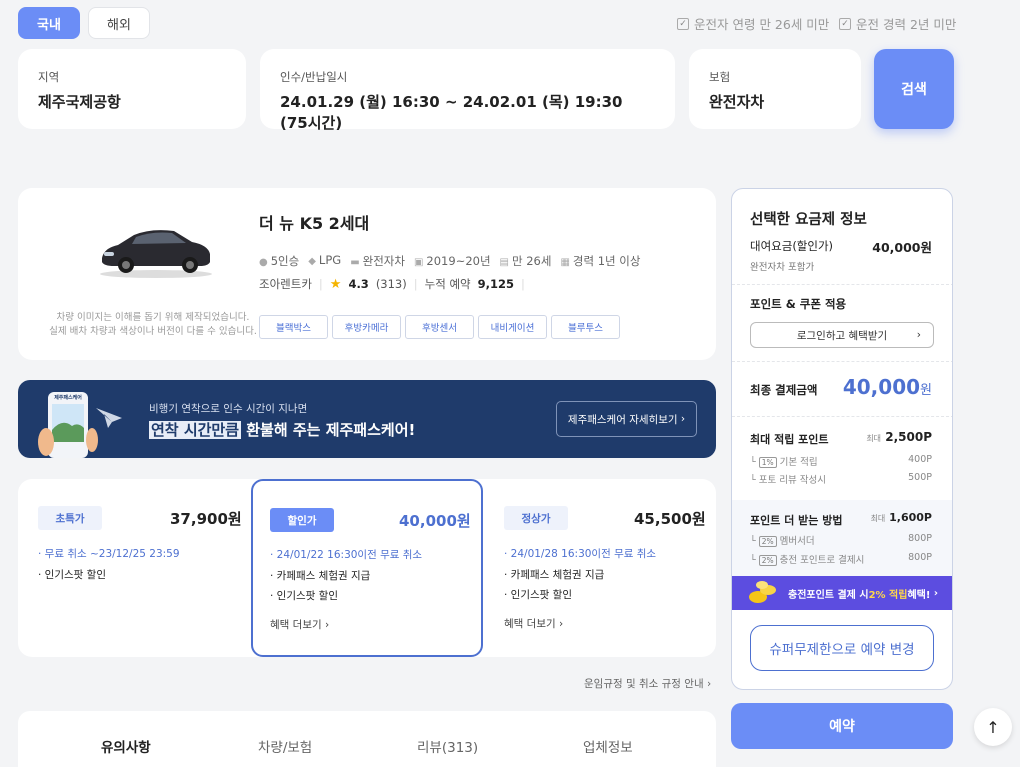 This screenshot has width=1020, height=767. What do you see at coordinates (293, 327) in the screenshot?
I see `option-tag: 블랙박스` at bounding box center [293, 327].